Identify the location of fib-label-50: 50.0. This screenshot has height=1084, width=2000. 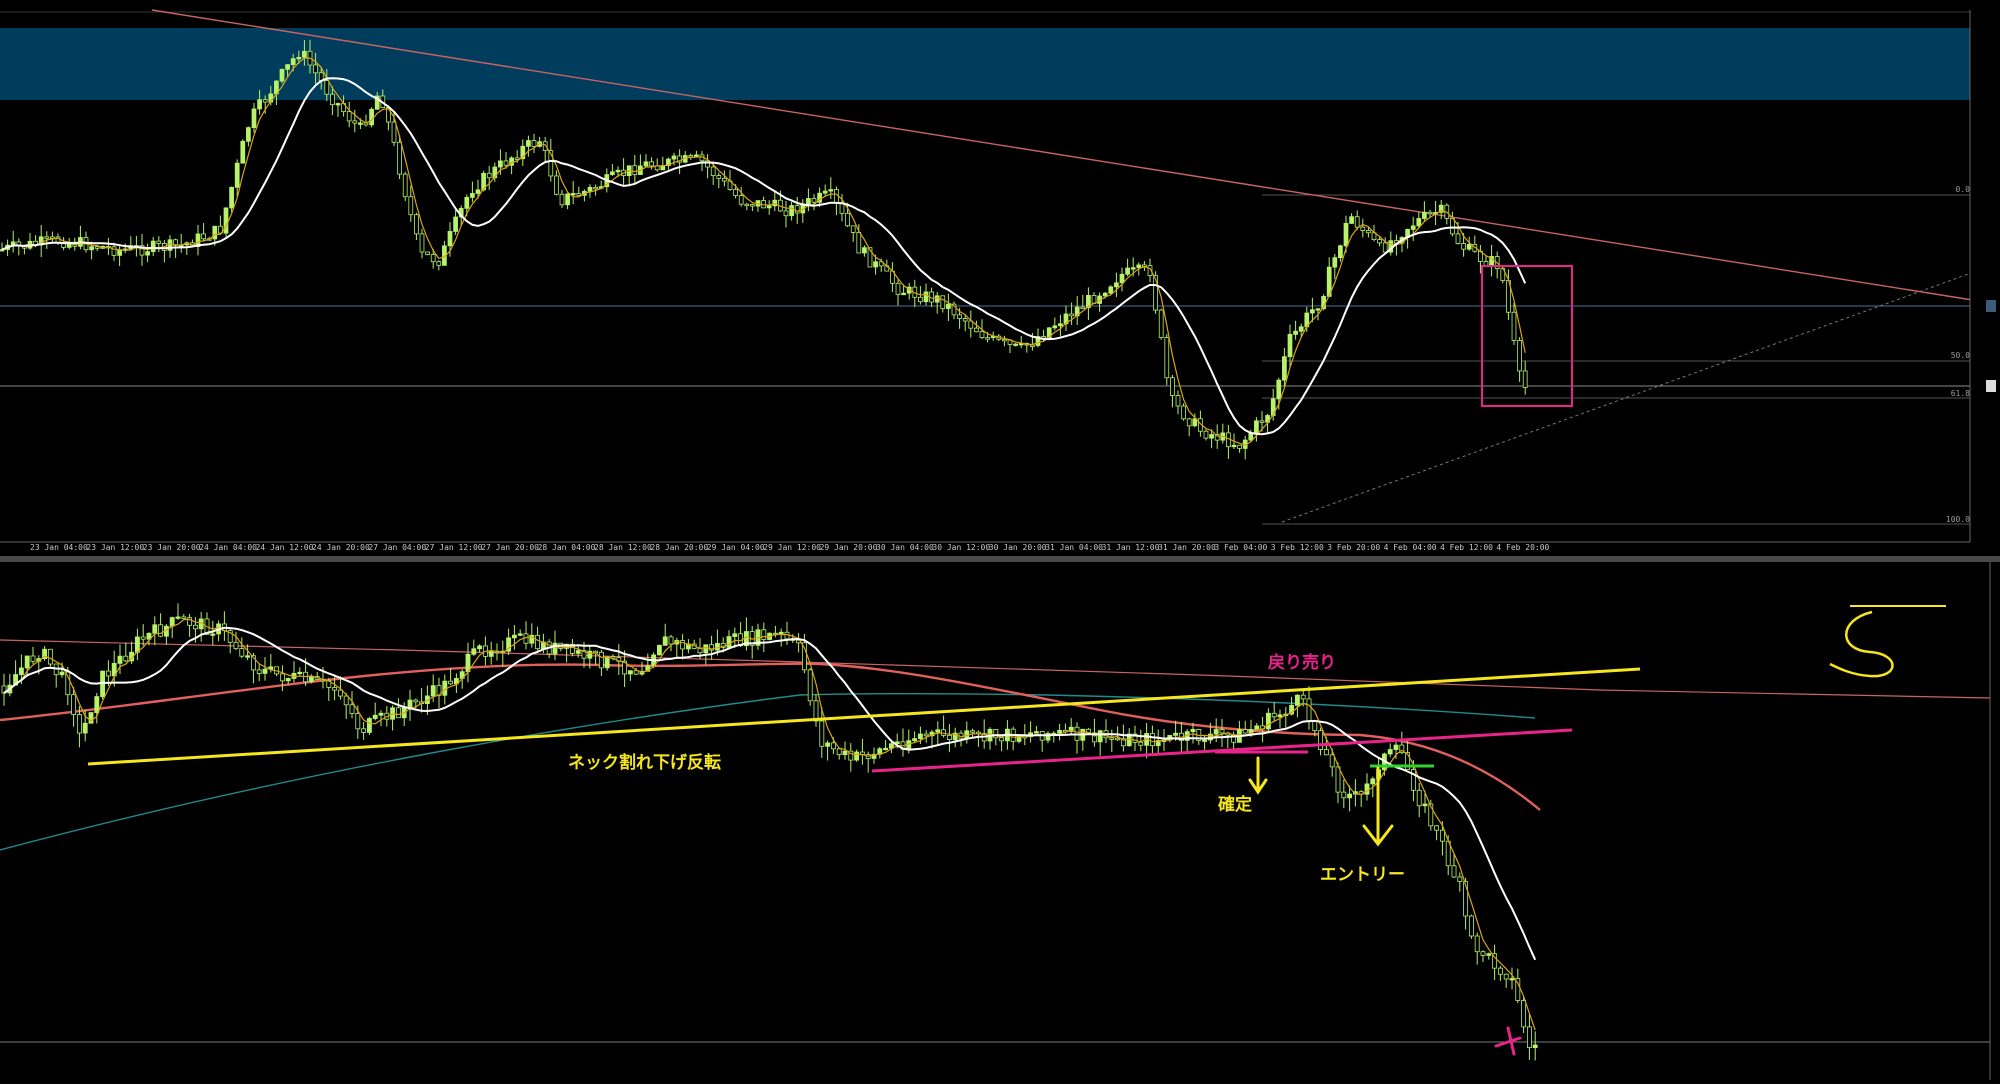
(1960, 355).